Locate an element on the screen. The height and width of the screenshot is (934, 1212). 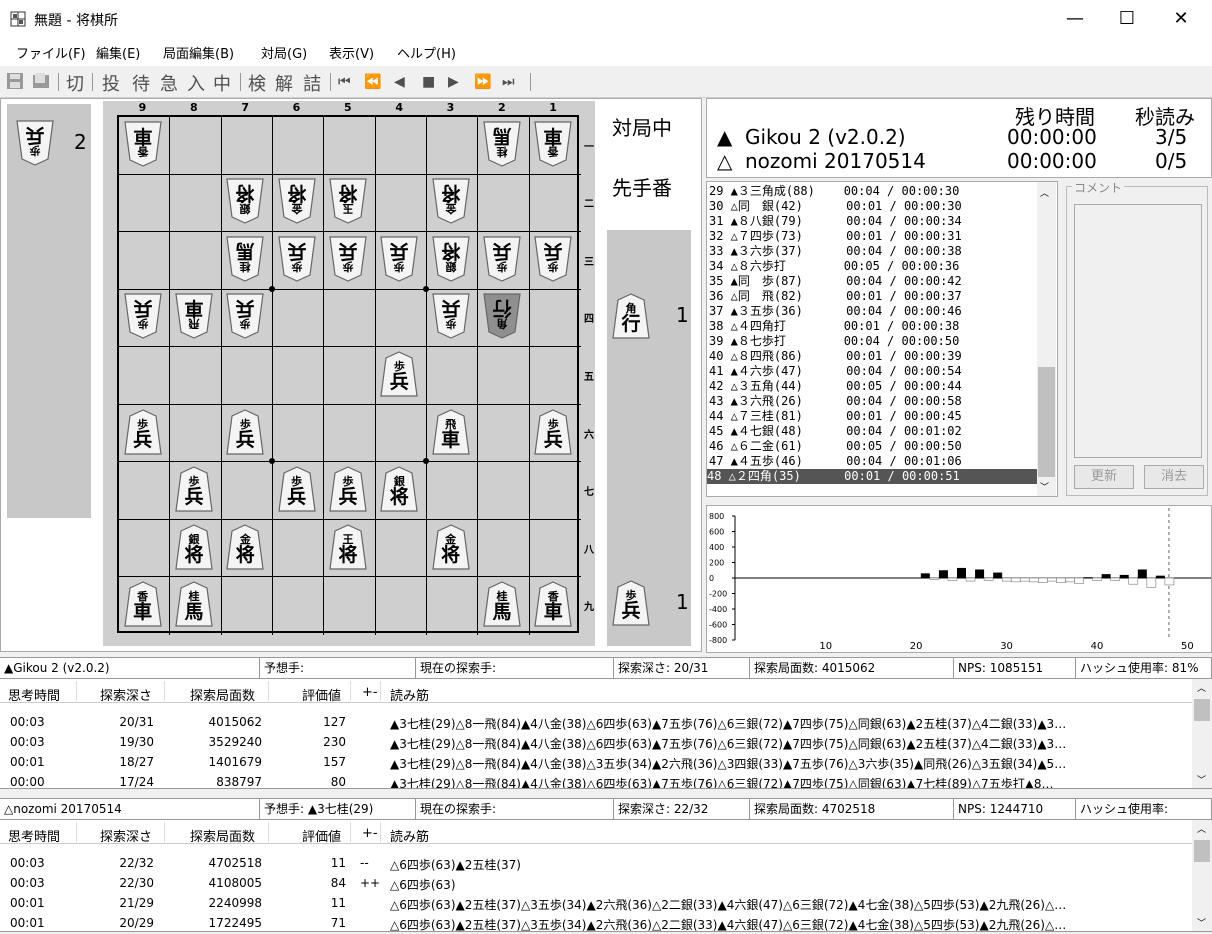
open-icon is located at coordinates (41, 81).